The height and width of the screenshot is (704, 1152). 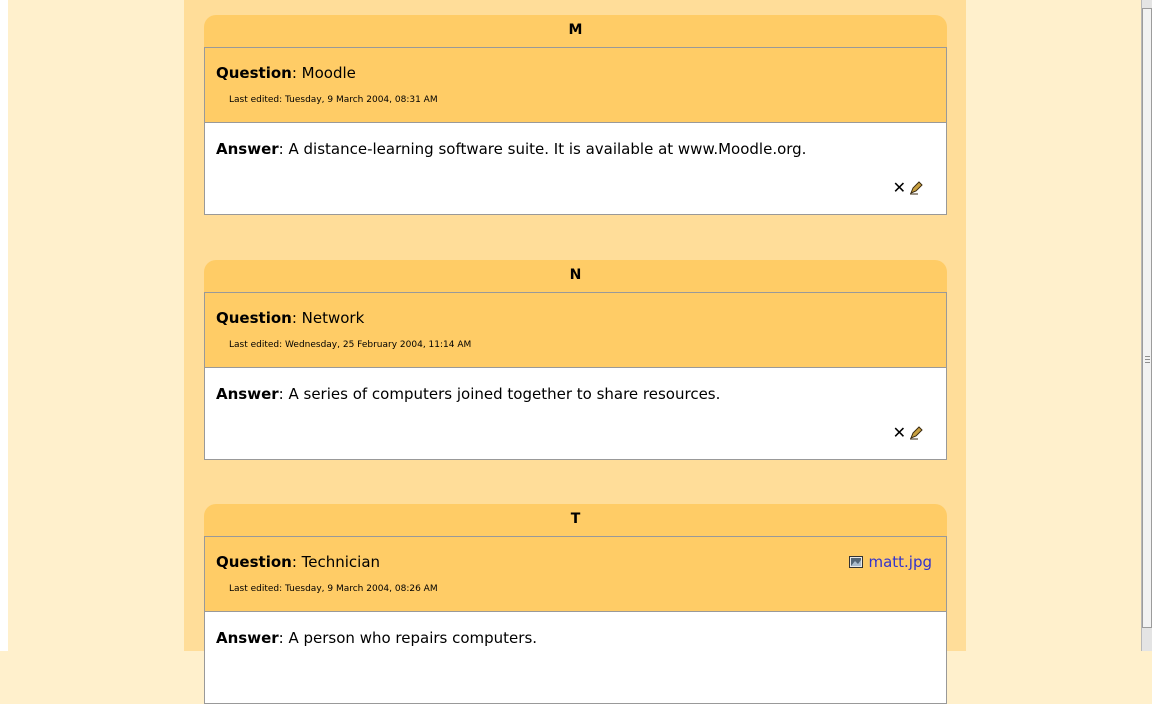 What do you see at coordinates (575, 657) in the screenshot?
I see `answer-section: Answer: A person who repairs computers.` at bounding box center [575, 657].